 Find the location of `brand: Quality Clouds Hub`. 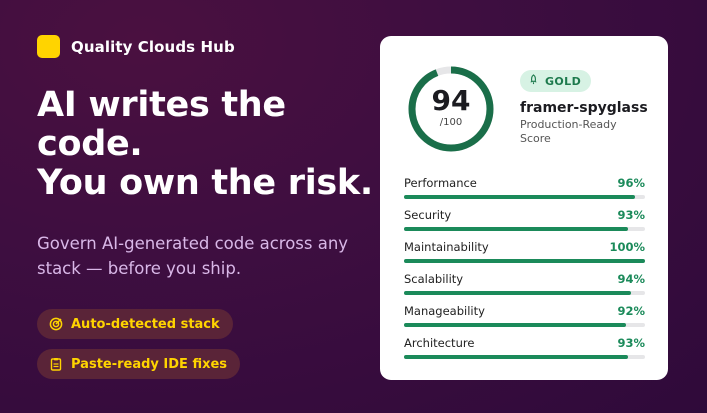

brand: Quality Clouds Hub is located at coordinates (136, 46).